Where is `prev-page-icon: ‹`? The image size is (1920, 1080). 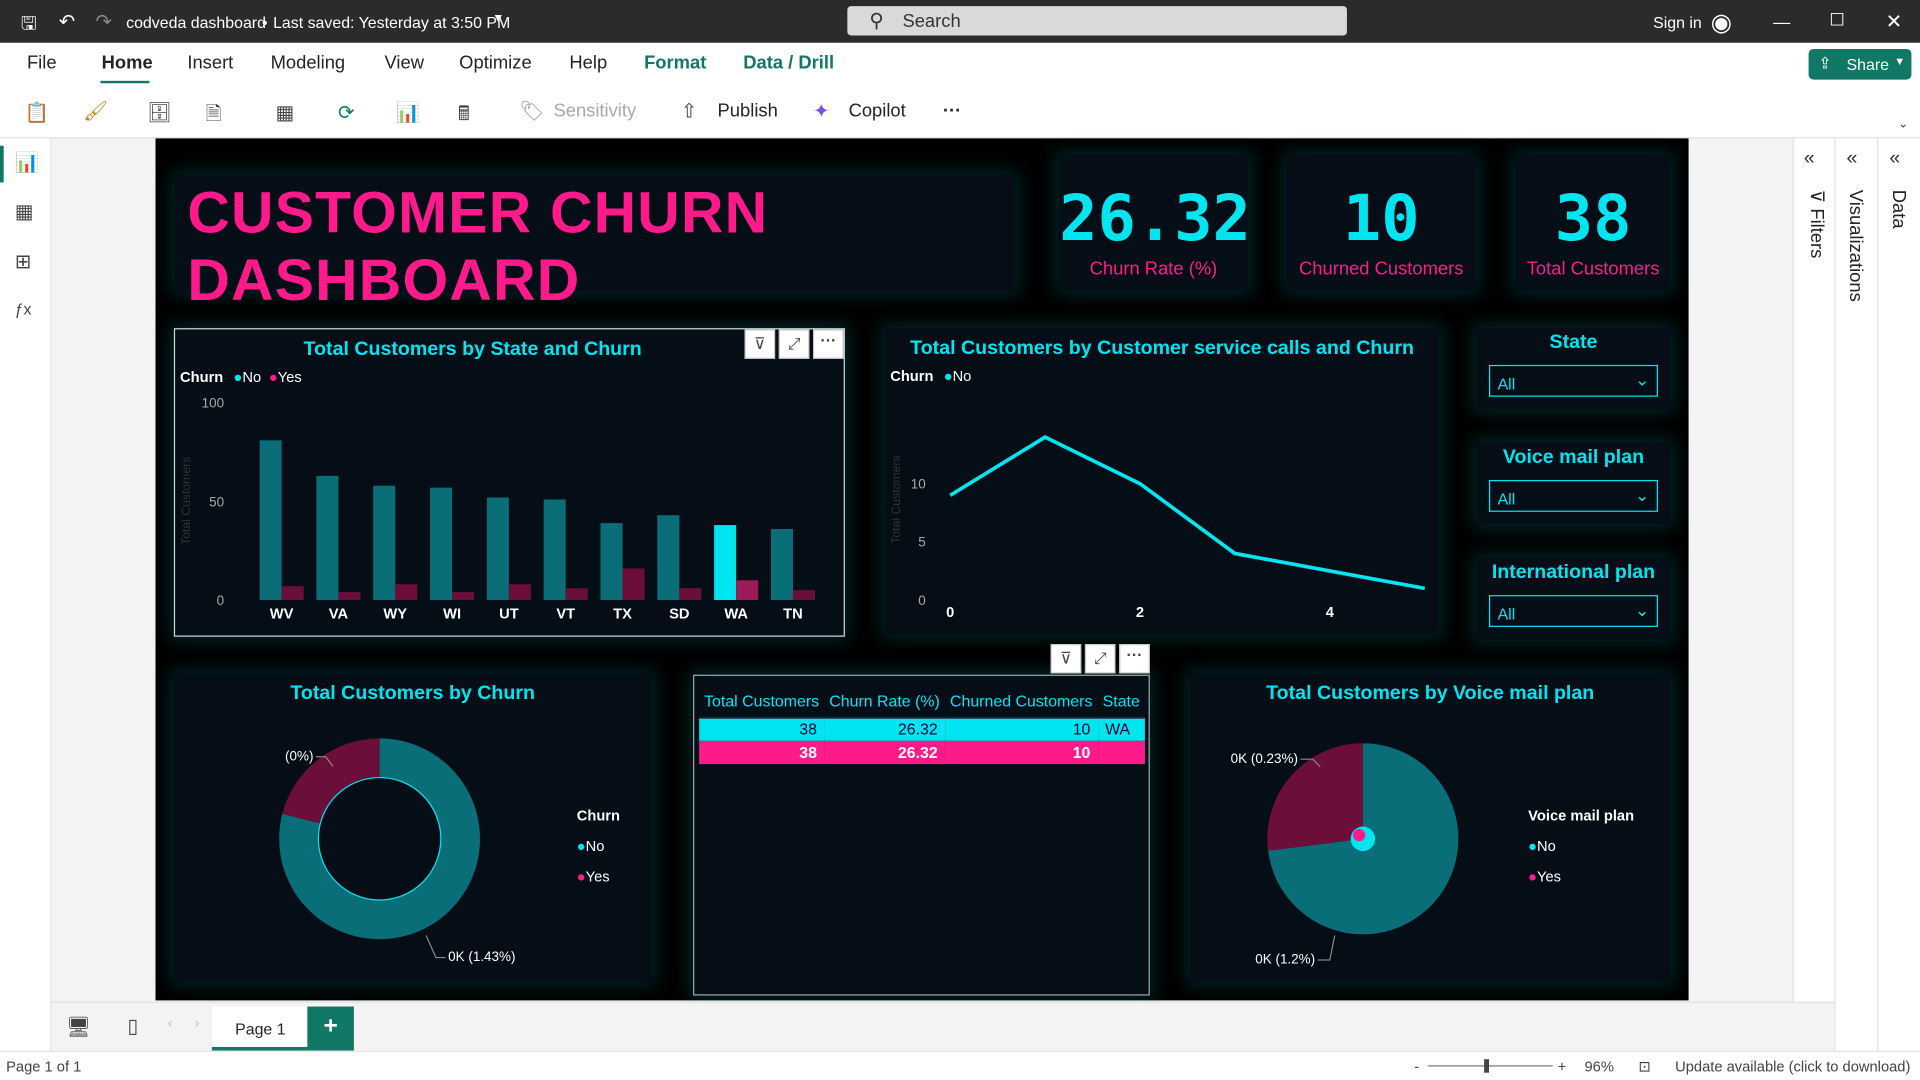 prev-page-icon: ‹ is located at coordinates (170, 1023).